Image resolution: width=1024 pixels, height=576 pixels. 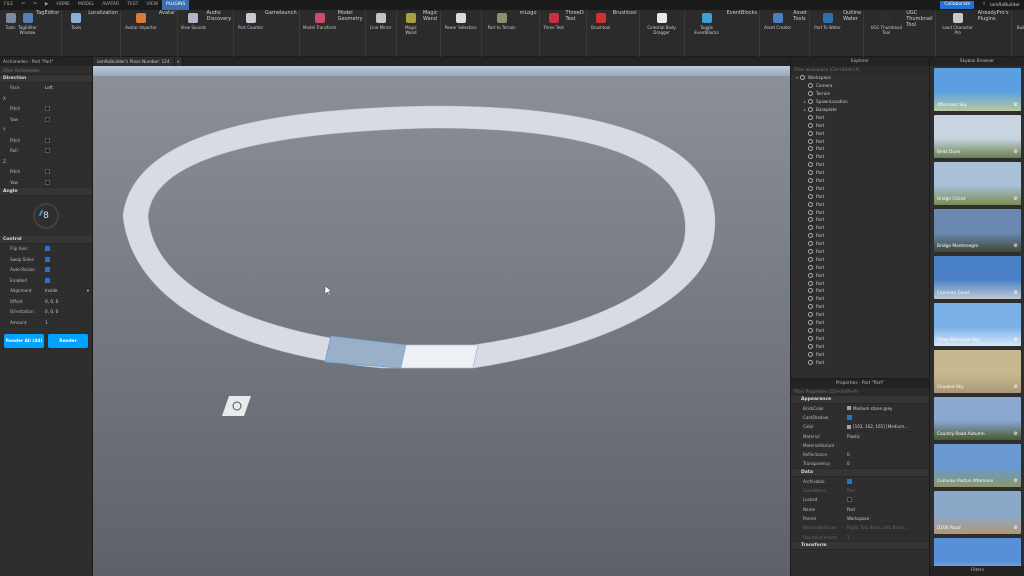 What do you see at coordinates (886, 33) in the screenshot?
I see `ribbon-button: UGC Thumbnail Tool` at bounding box center [886, 33].